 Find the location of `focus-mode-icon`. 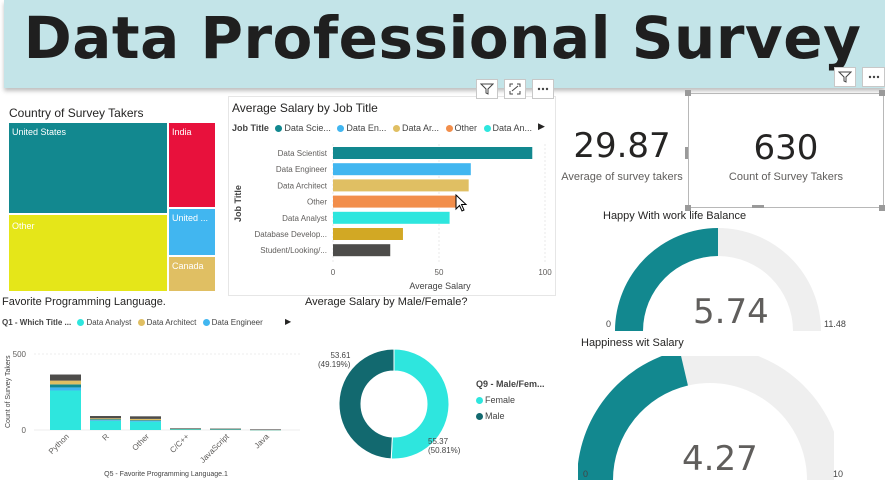

focus-mode-icon is located at coordinates (515, 89).